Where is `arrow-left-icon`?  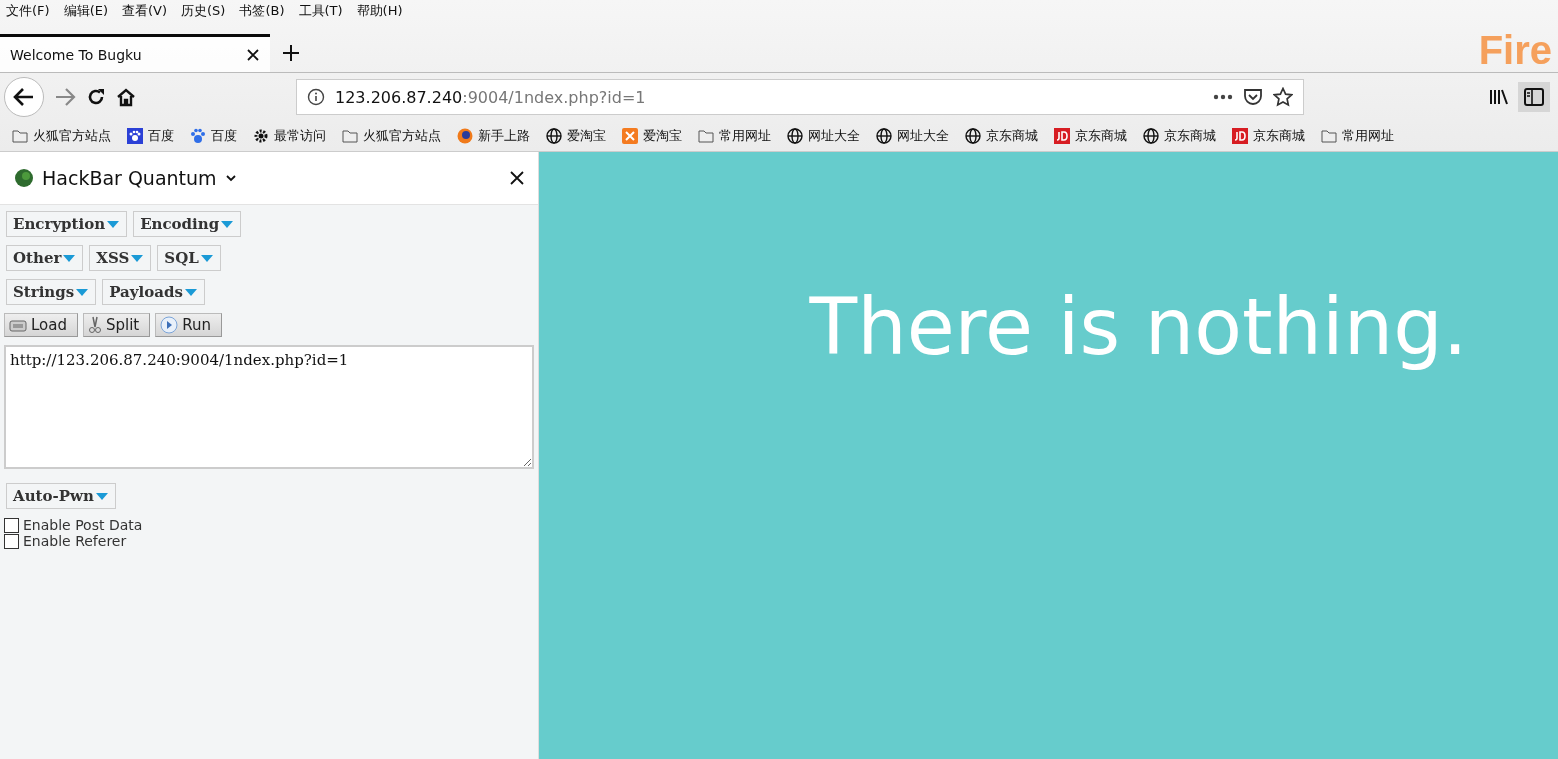 arrow-left-icon is located at coordinates (24, 97).